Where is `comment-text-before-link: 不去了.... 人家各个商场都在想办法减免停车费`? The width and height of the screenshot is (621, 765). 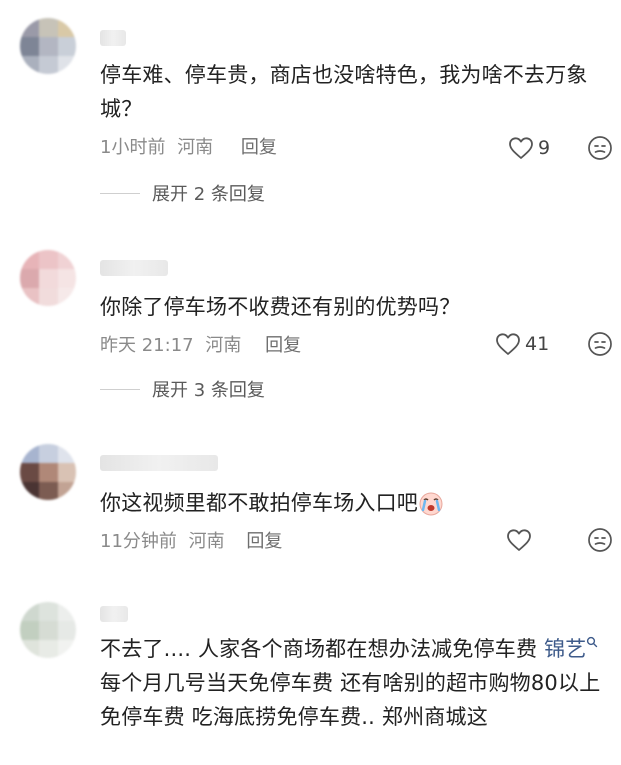 comment-text-before-link: 不去了.... 人家各个商场都在想办法减免停车费 is located at coordinates (322, 649).